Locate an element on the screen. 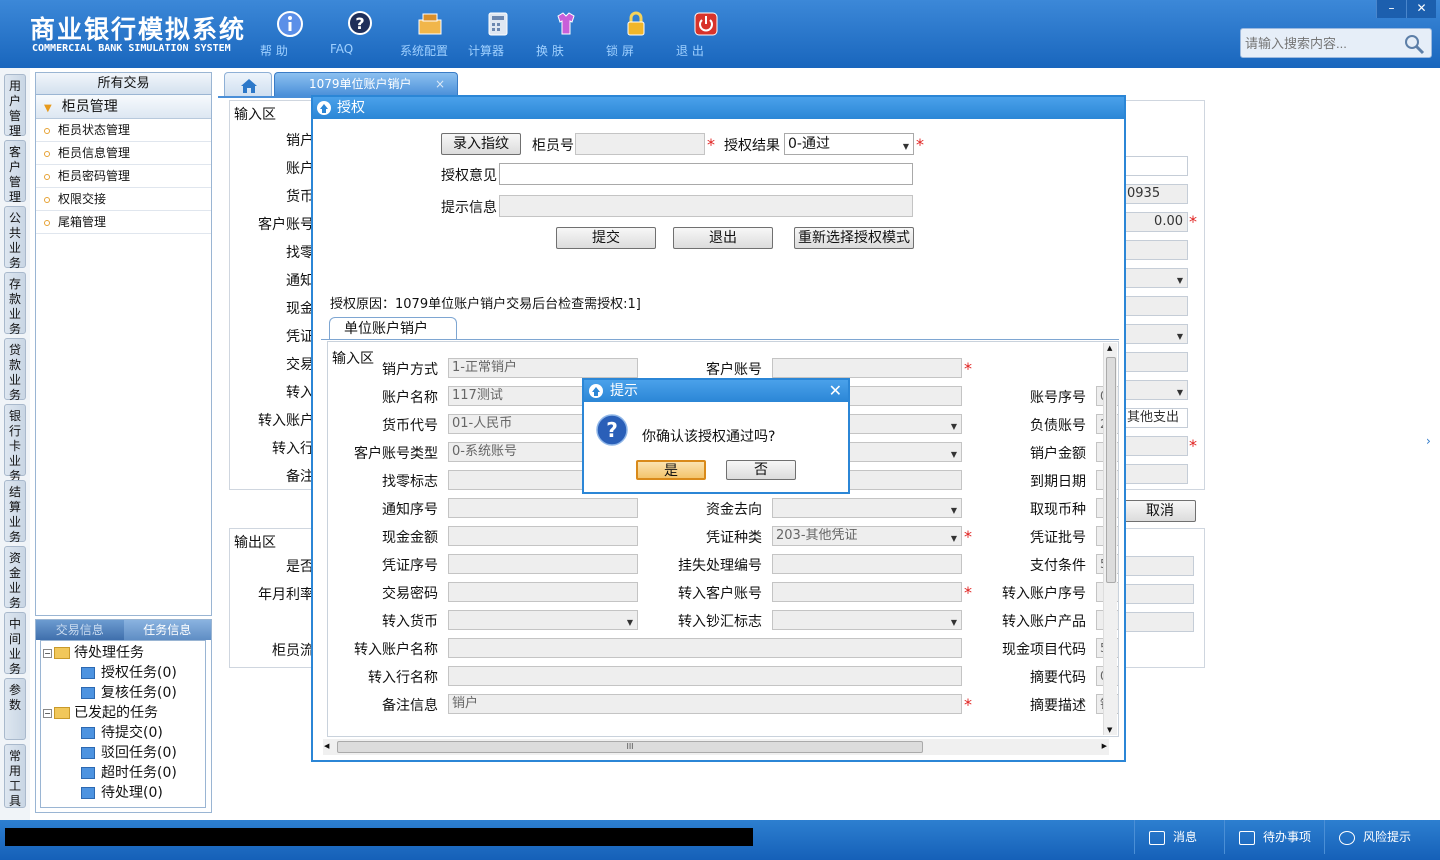  tree-node-to-submit: 待提交(0) is located at coordinates (123, 733).